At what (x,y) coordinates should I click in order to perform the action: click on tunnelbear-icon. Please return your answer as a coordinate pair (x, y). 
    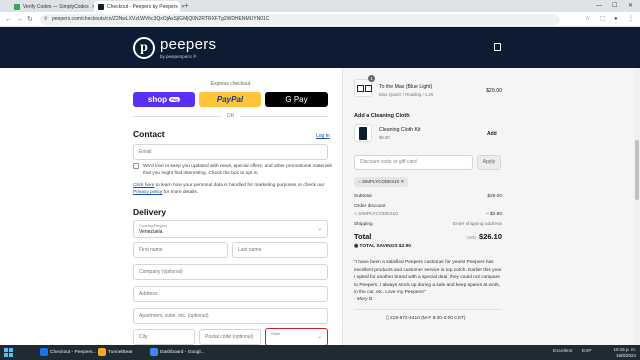
    Looking at the image, I should click on (102, 352).